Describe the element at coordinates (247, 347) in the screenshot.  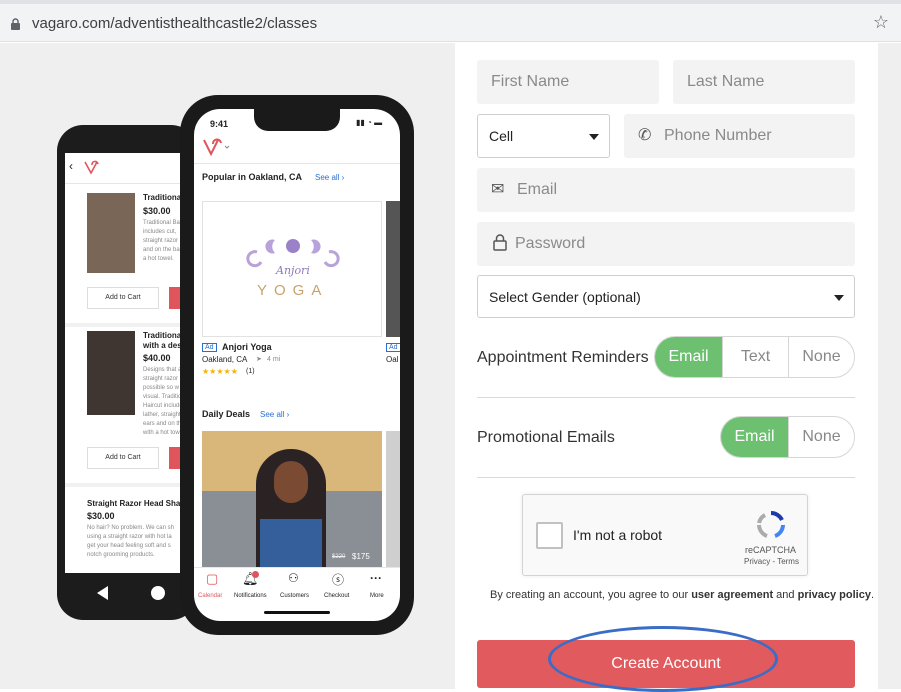
I see `business-name: Anjori Yoga` at that location.